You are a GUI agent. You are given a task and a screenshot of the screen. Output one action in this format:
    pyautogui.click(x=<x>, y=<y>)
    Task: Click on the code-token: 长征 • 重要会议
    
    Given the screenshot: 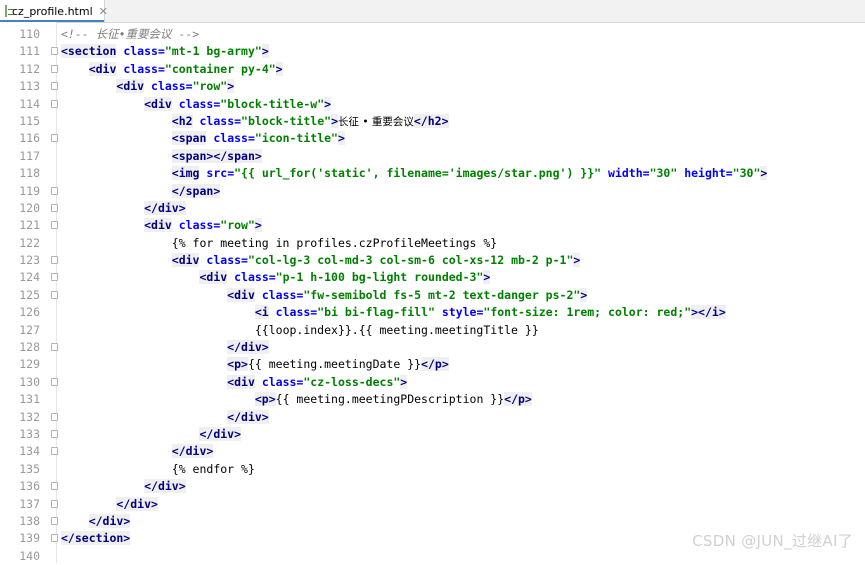 What is the action you would take?
    pyautogui.click(x=376, y=121)
    